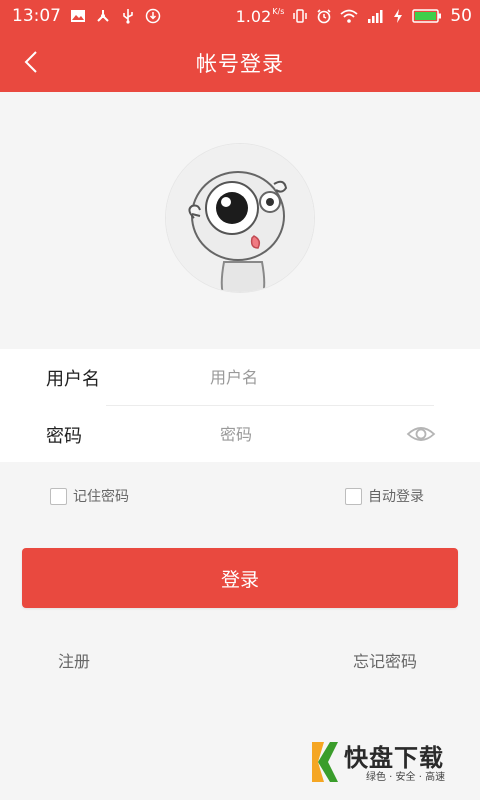 The image size is (480, 800). Describe the element at coordinates (64, 436) in the screenshot. I see `password-label: 密码` at that location.